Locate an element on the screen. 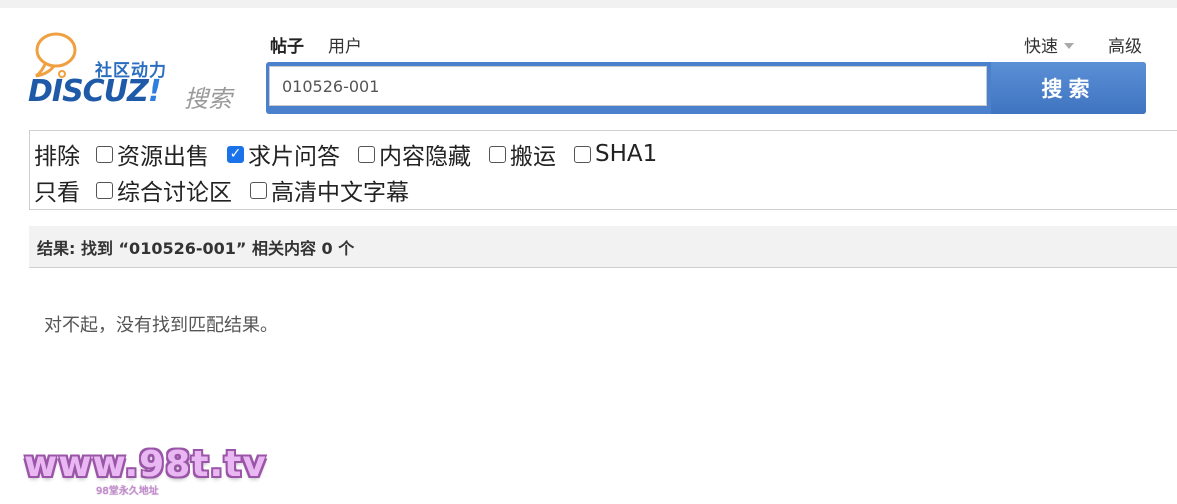 This screenshot has height=504, width=1177. advanced-search-link: 高级 is located at coordinates (1125, 44).